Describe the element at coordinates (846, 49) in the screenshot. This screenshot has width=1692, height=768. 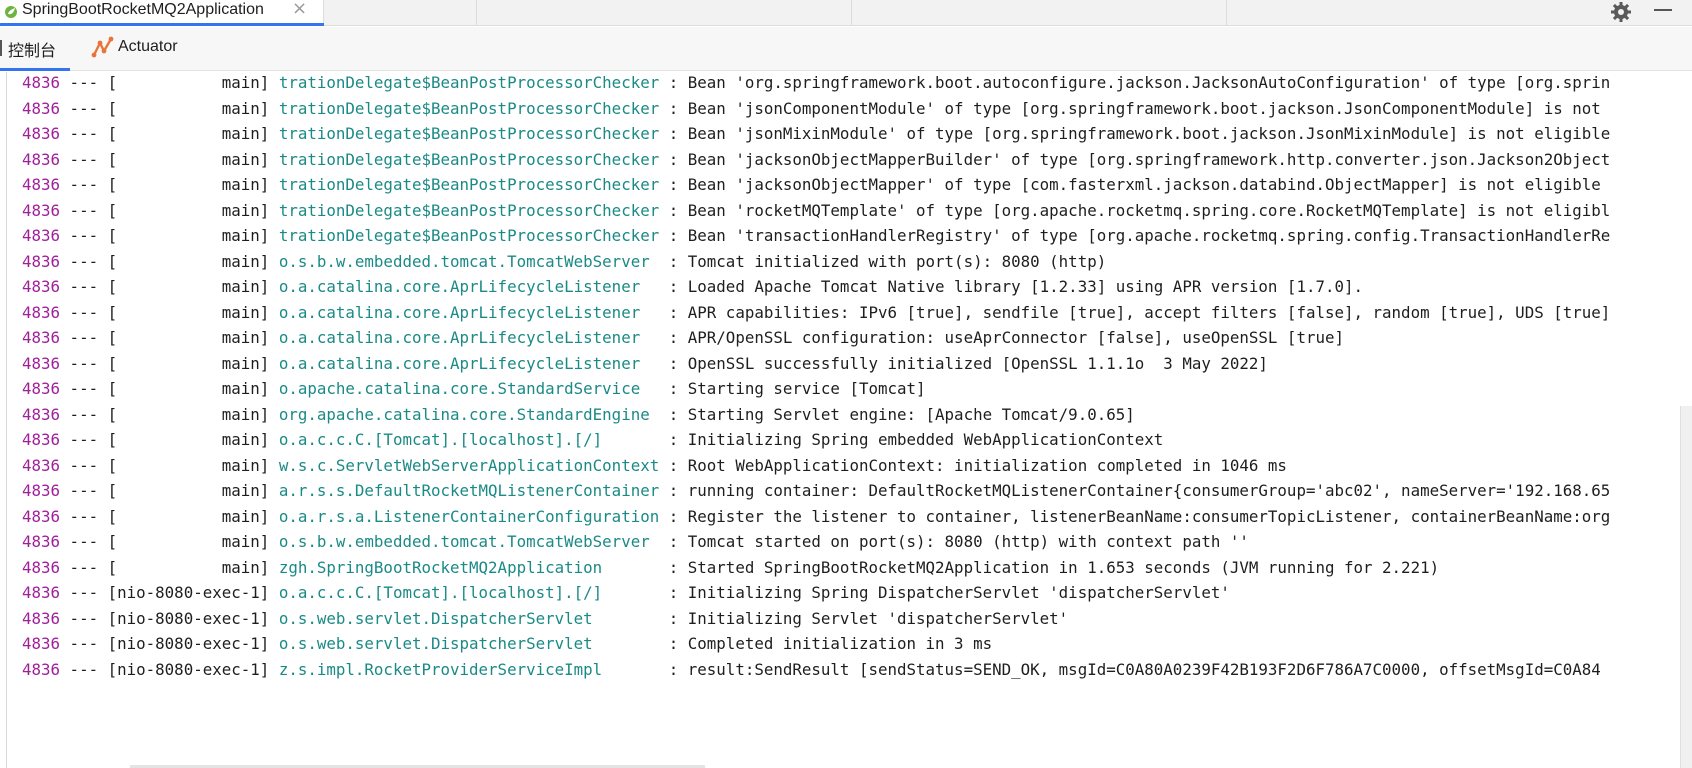
I see `console-toolbar: 控制台 Actuator` at that location.